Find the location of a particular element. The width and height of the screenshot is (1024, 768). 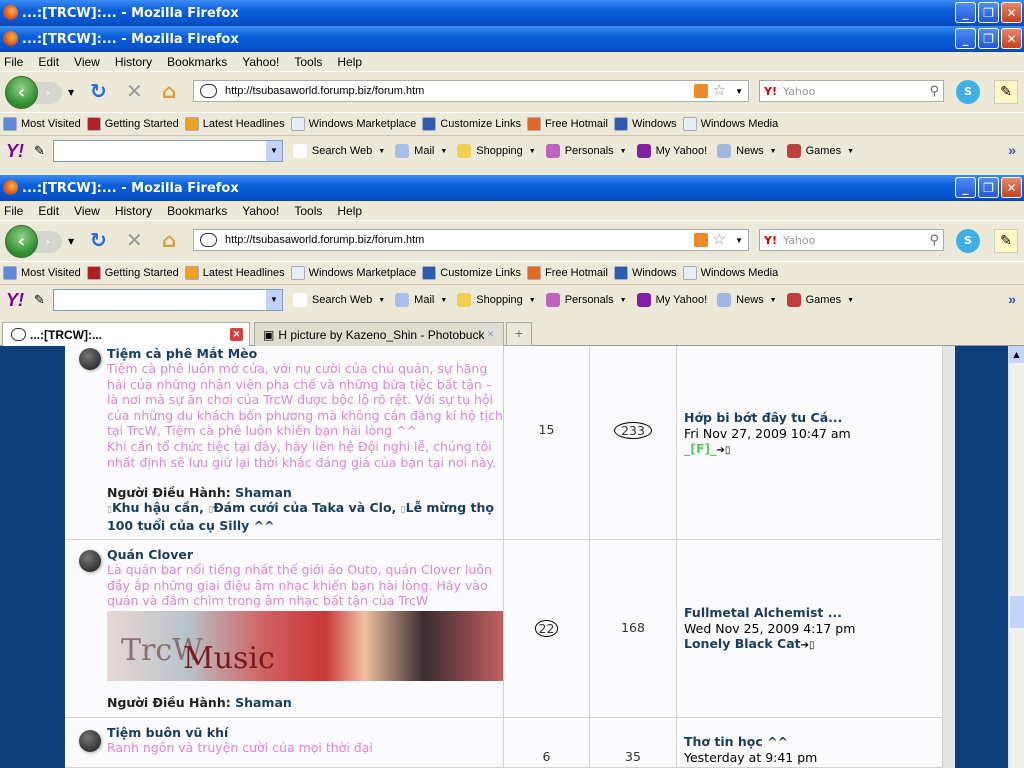

subforum-link: Đám cưới của Taka và Clo is located at coordinates (302, 507).